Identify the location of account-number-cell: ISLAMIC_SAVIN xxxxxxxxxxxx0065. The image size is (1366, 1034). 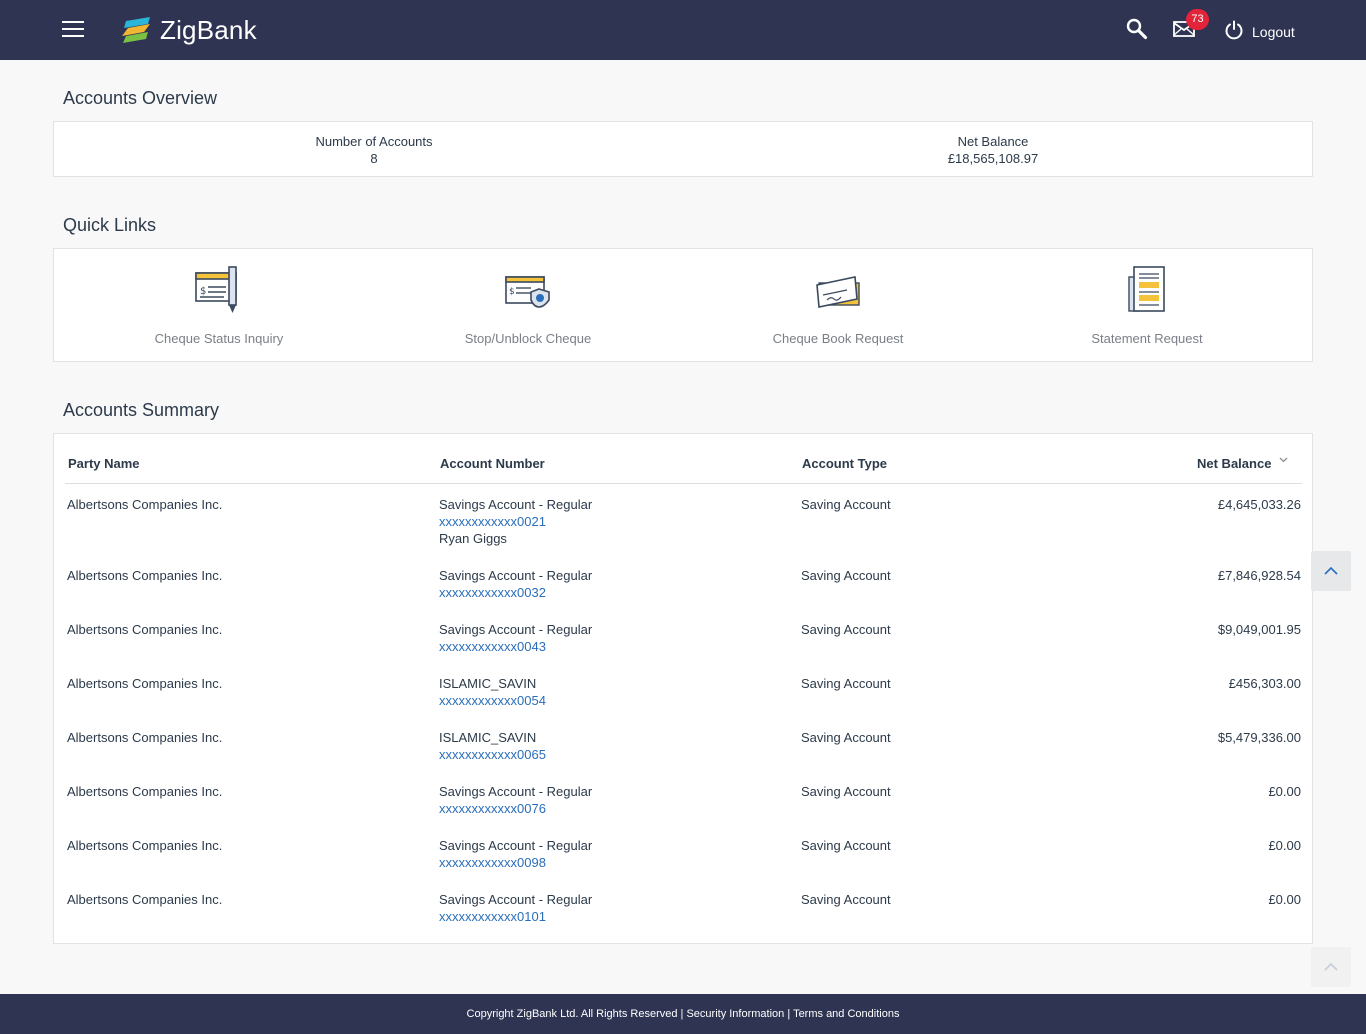
(492, 746).